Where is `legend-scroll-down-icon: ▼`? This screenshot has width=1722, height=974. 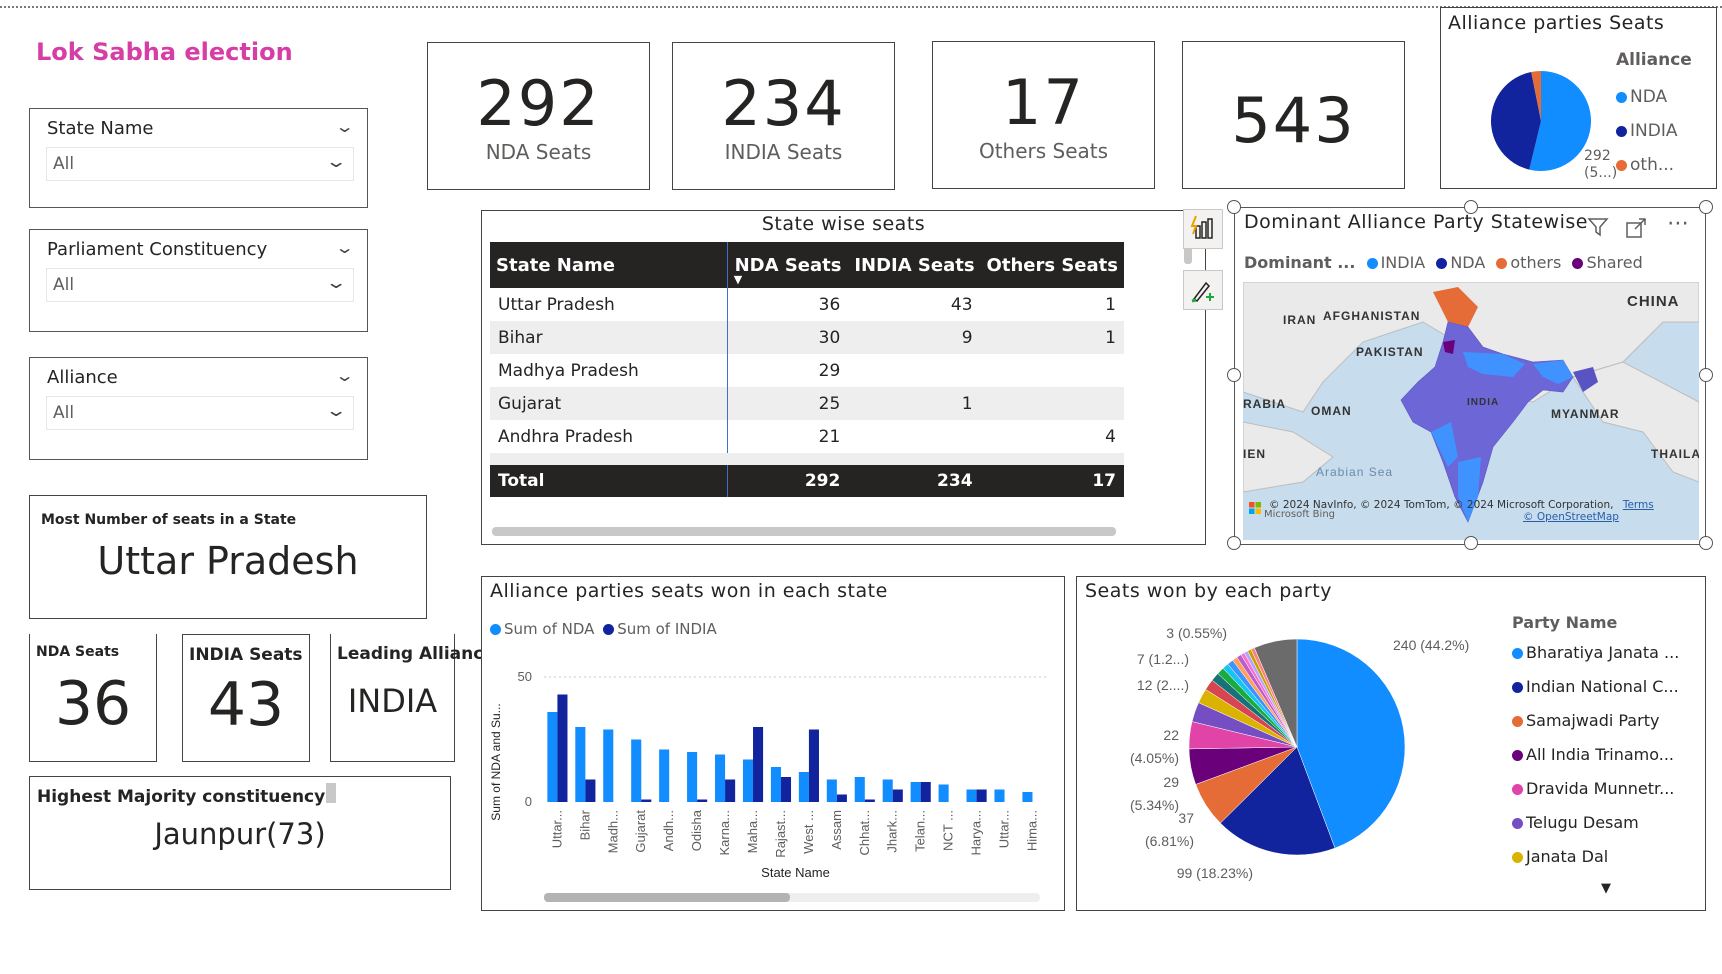 legend-scroll-down-icon: ▼ is located at coordinates (1606, 888).